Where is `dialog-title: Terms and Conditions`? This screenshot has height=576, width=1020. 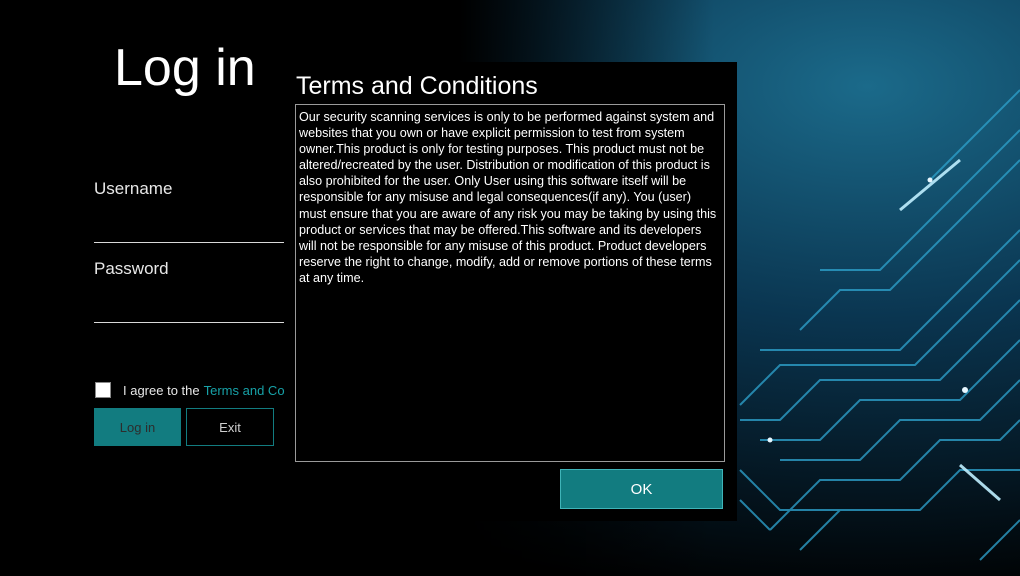
dialog-title: Terms and Conditions is located at coordinates (417, 86).